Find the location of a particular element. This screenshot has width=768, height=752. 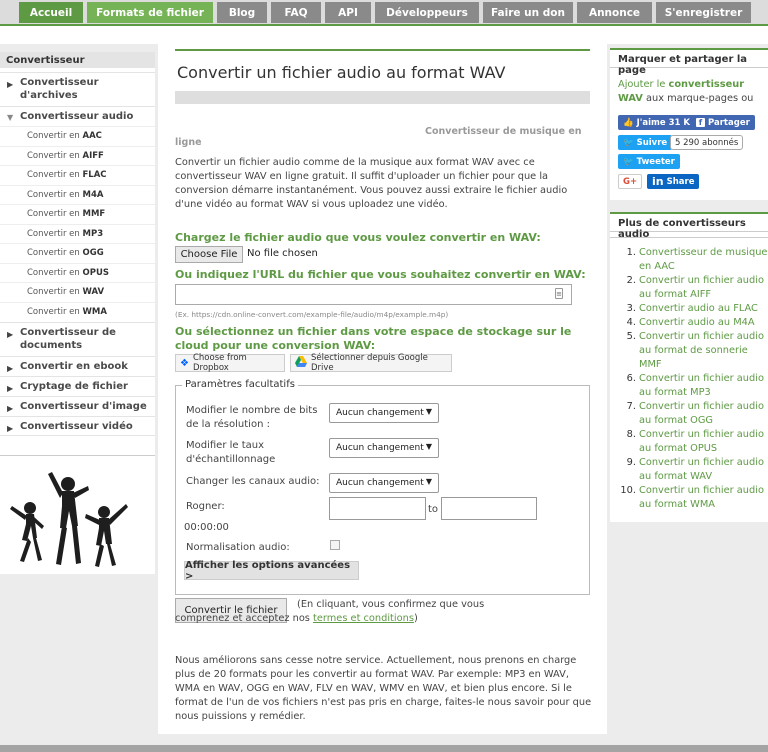

dropbox-button: ❖ Choose from Dropbox is located at coordinates (230, 363).